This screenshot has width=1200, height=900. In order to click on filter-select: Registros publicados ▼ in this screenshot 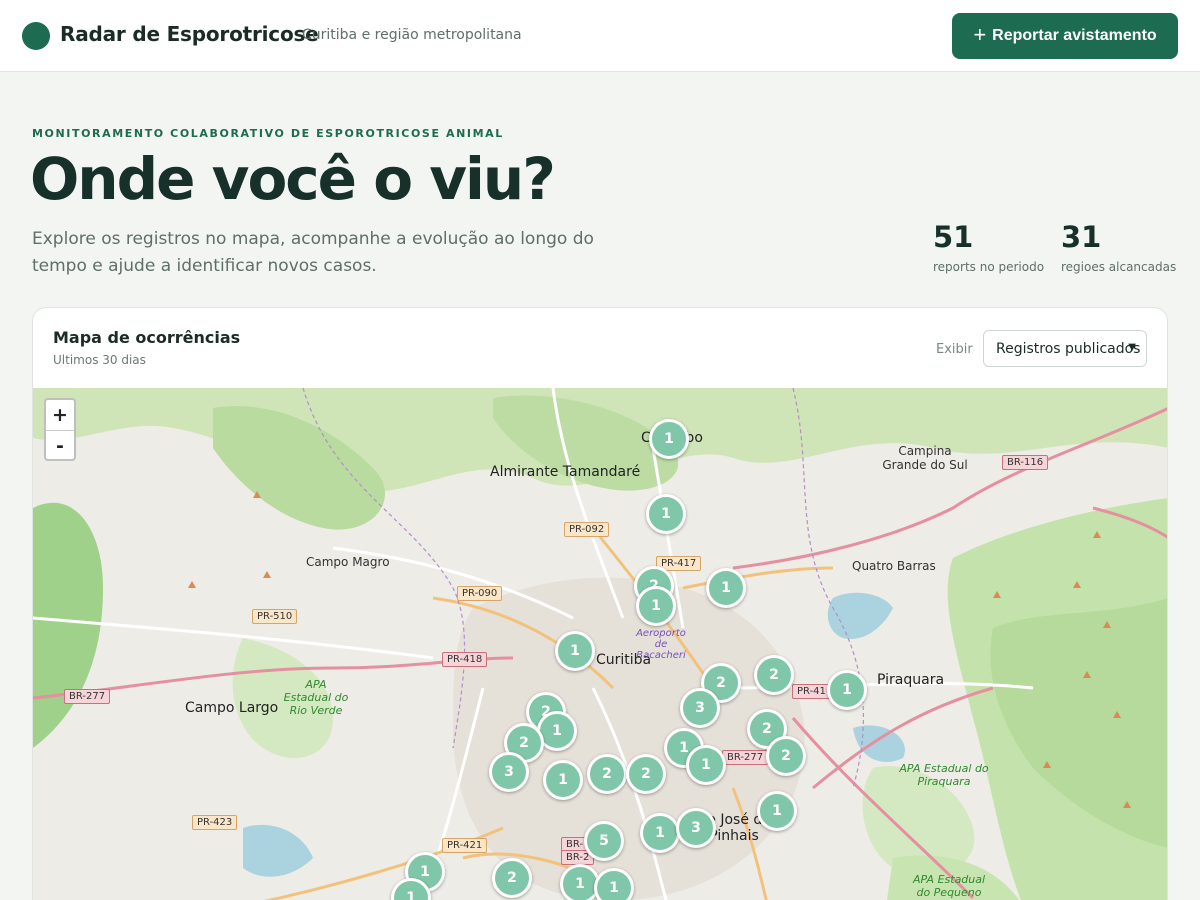, I will do `click(1065, 348)`.